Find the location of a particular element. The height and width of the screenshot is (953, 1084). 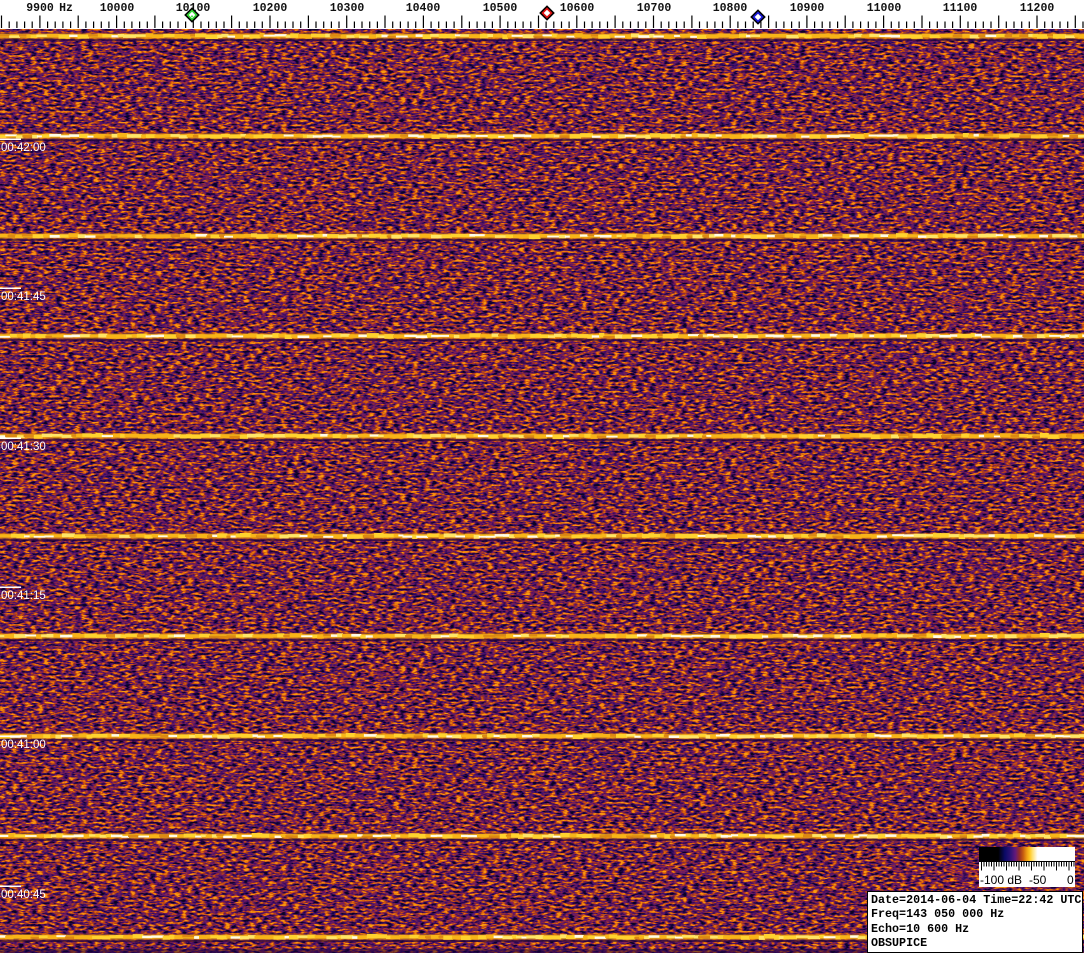

svg-text: 10600 is located at coordinates (577, 8).